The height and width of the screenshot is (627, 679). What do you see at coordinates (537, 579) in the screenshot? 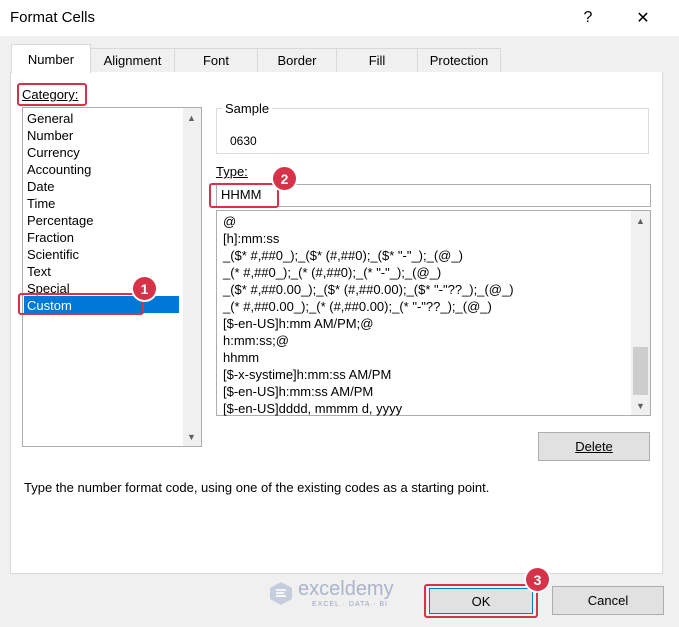
I see `step-badge-3: 3` at bounding box center [537, 579].